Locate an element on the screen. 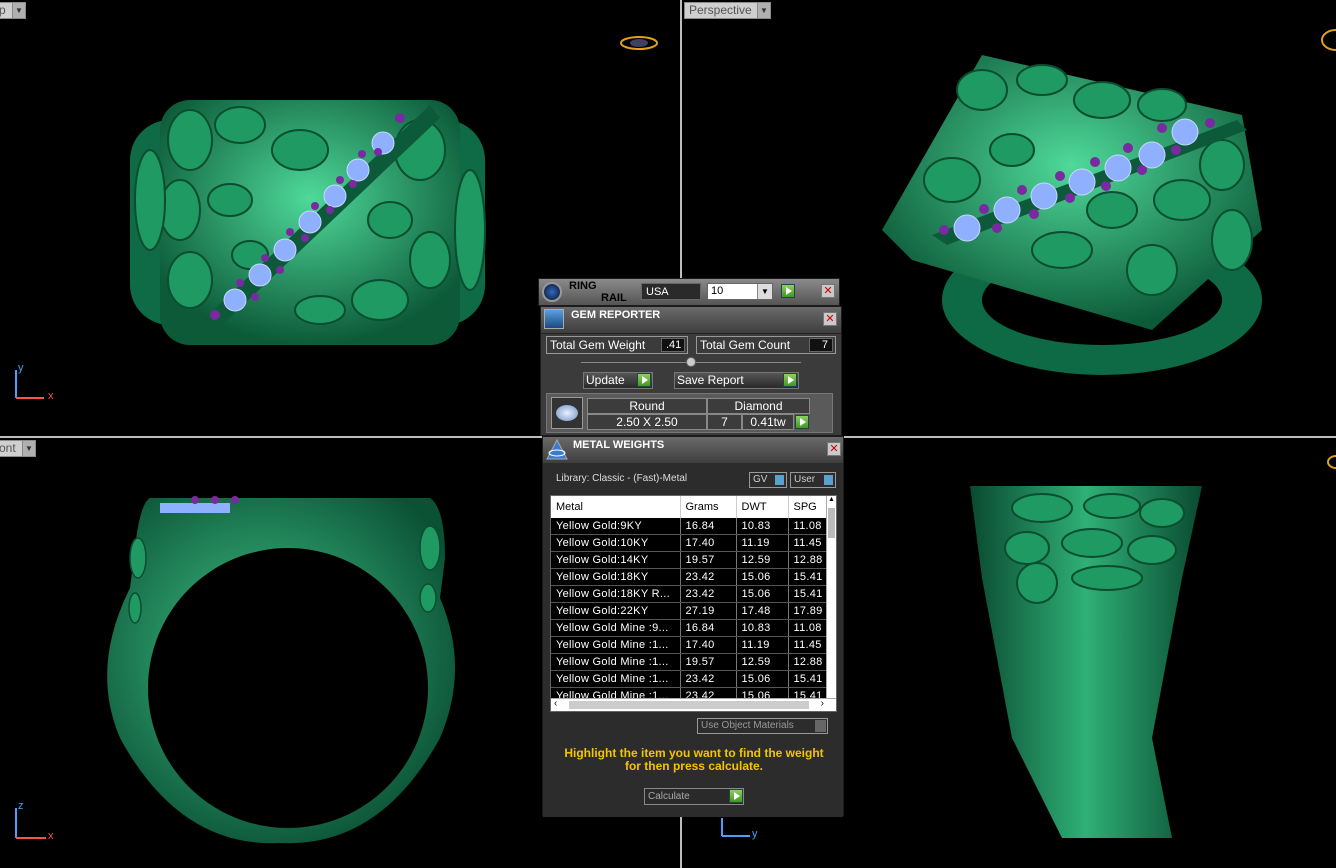 This screenshot has width=1336, height=868. table-cell: 27.19 is located at coordinates (708, 611).